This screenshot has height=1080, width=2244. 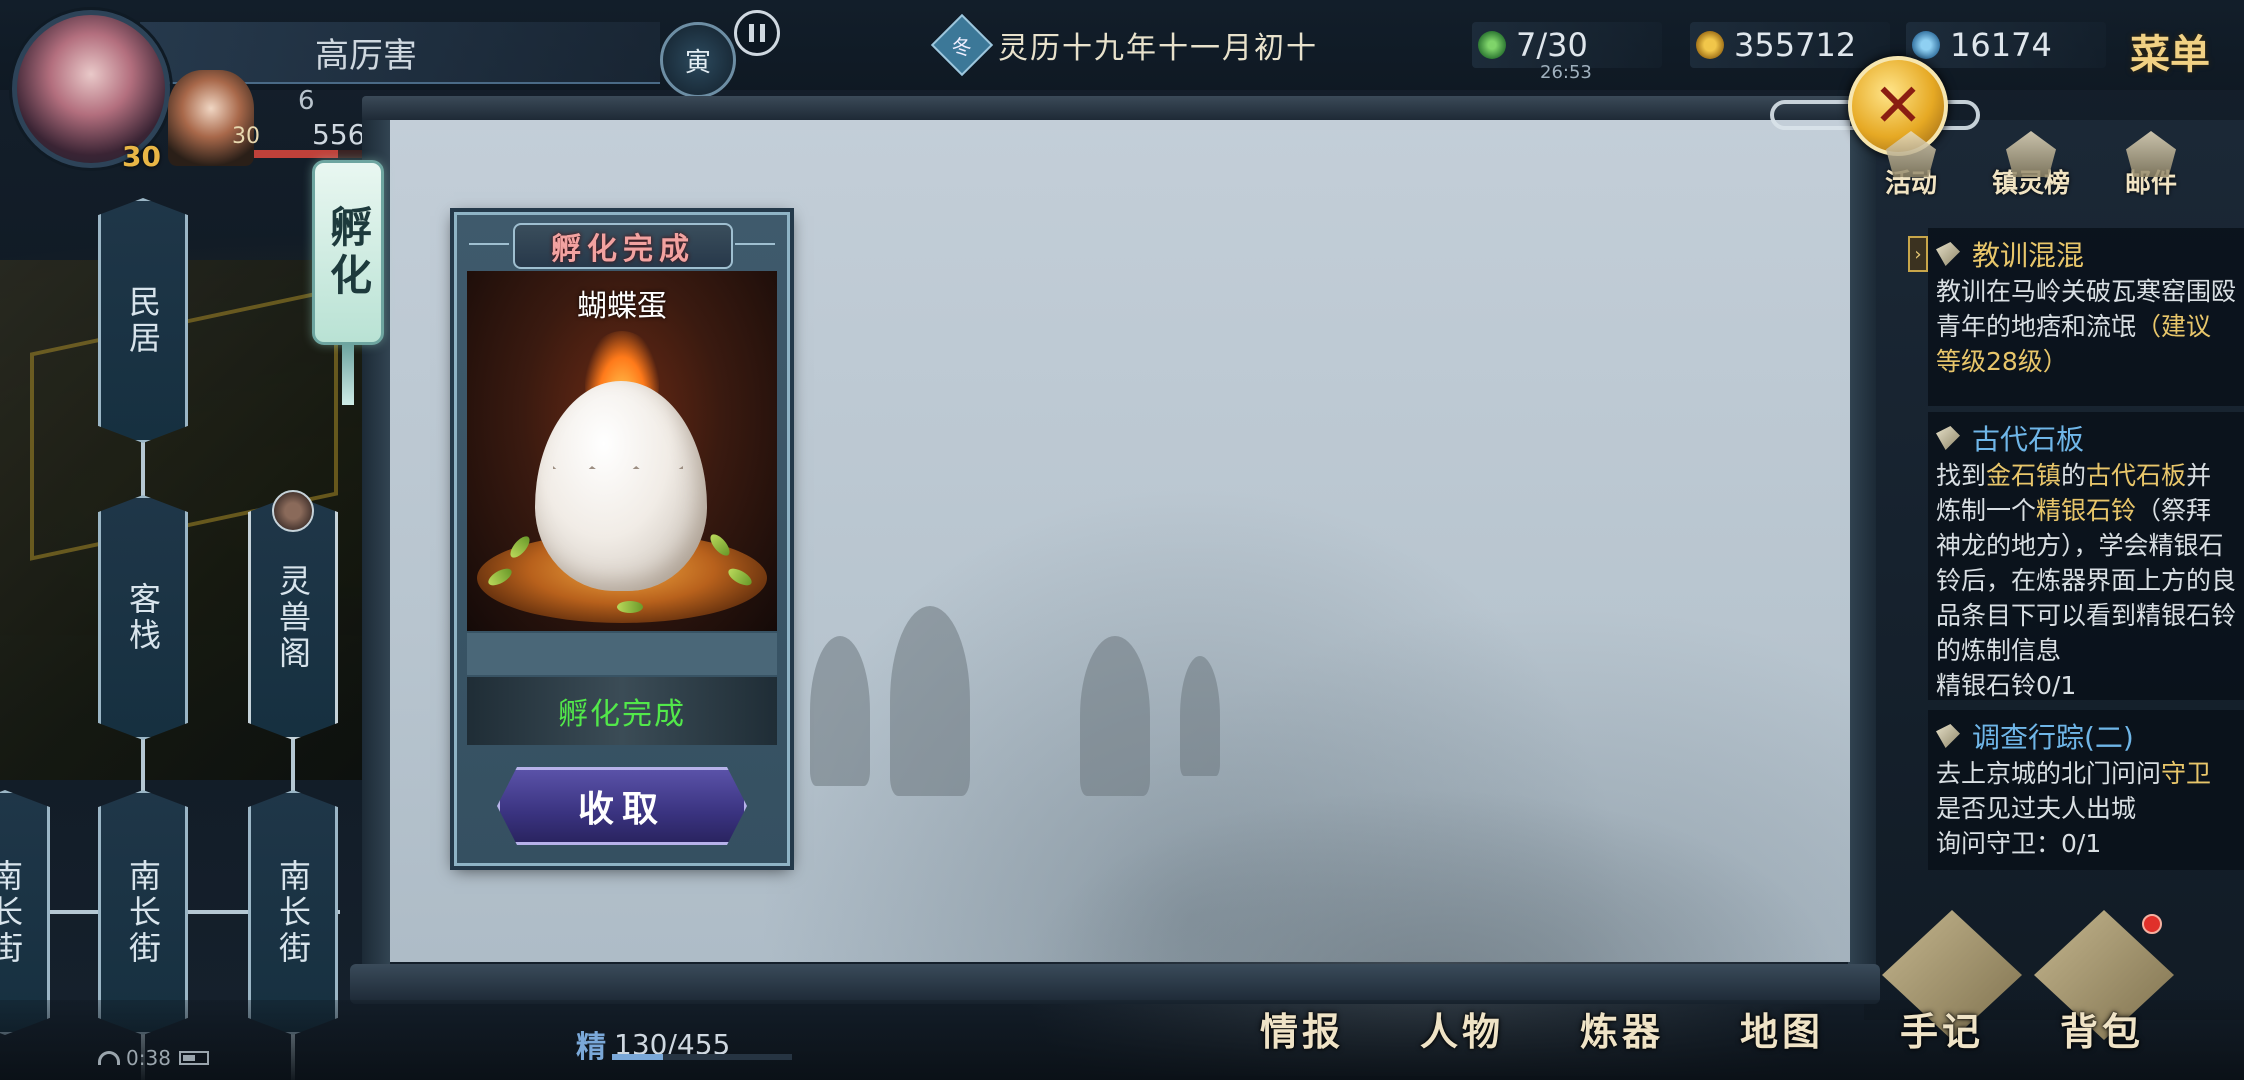 What do you see at coordinates (2001, 45) in the screenshot?
I see `spirit-stone-value: 16174` at bounding box center [2001, 45].